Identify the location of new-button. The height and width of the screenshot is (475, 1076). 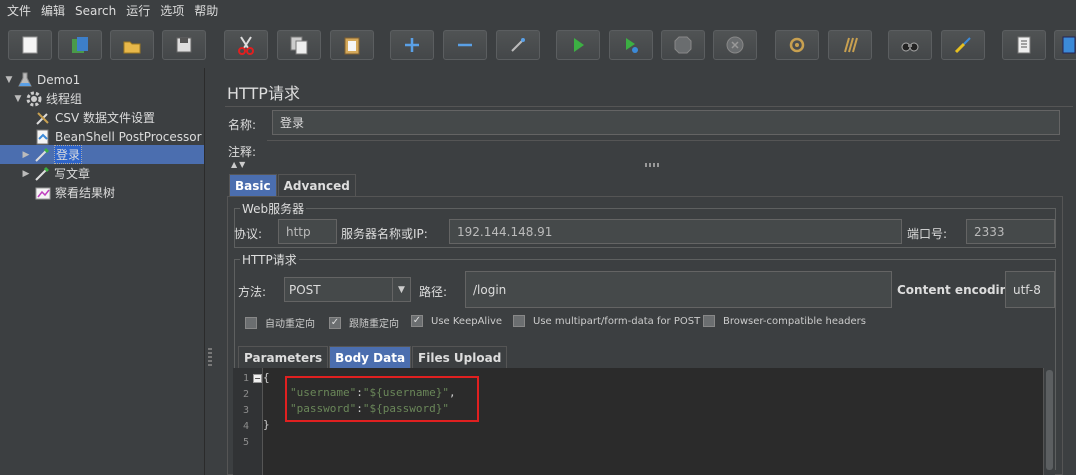
(30, 45).